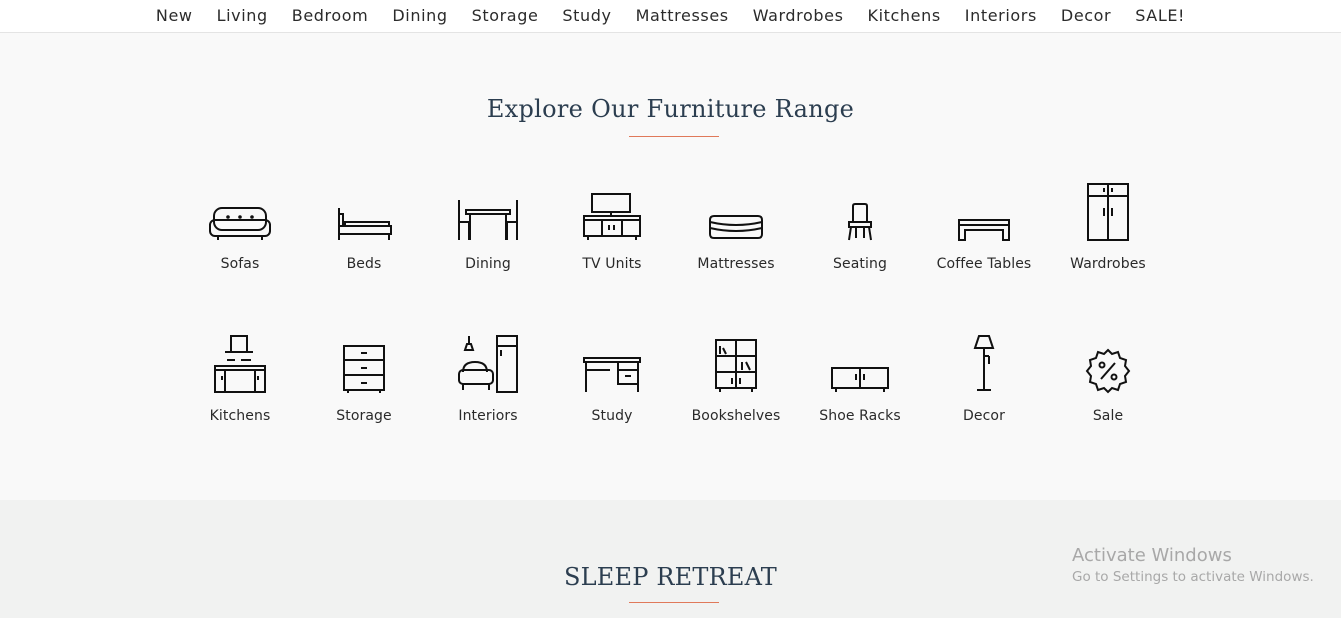 The height and width of the screenshot is (618, 1341). What do you see at coordinates (984, 416) in the screenshot?
I see `category-label: Decor` at bounding box center [984, 416].